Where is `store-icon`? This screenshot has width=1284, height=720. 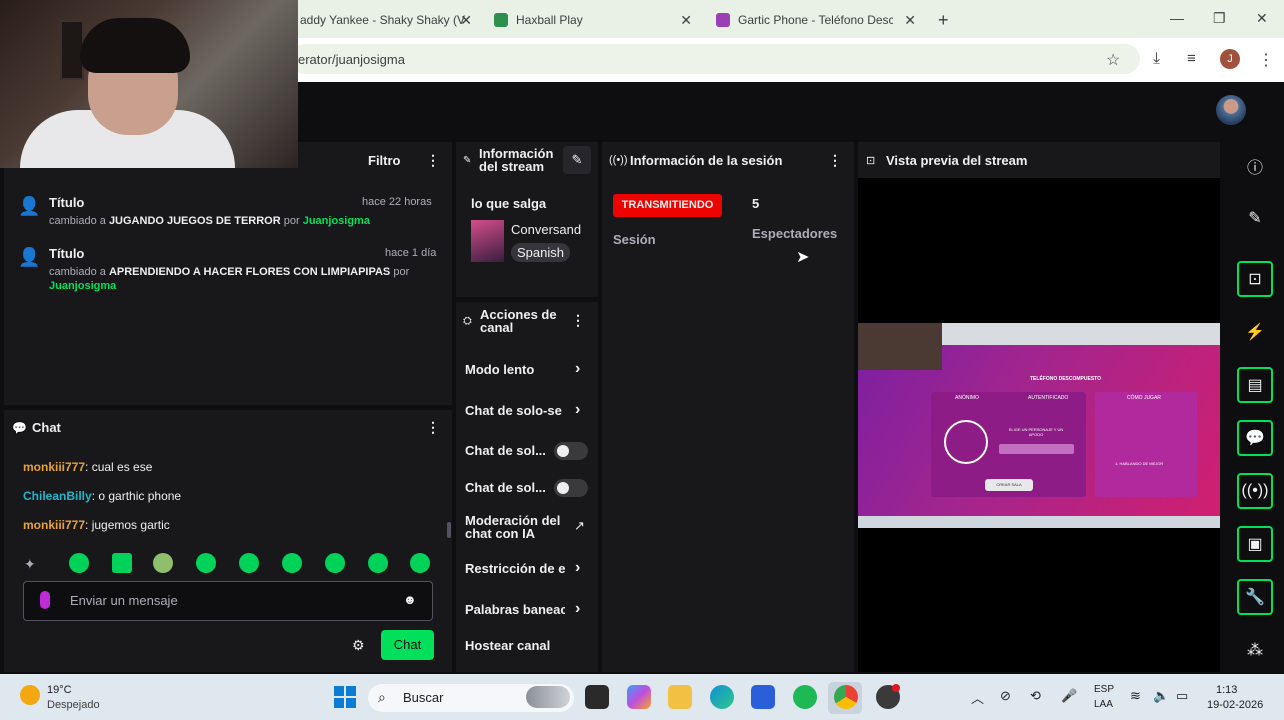 store-icon is located at coordinates (763, 697).